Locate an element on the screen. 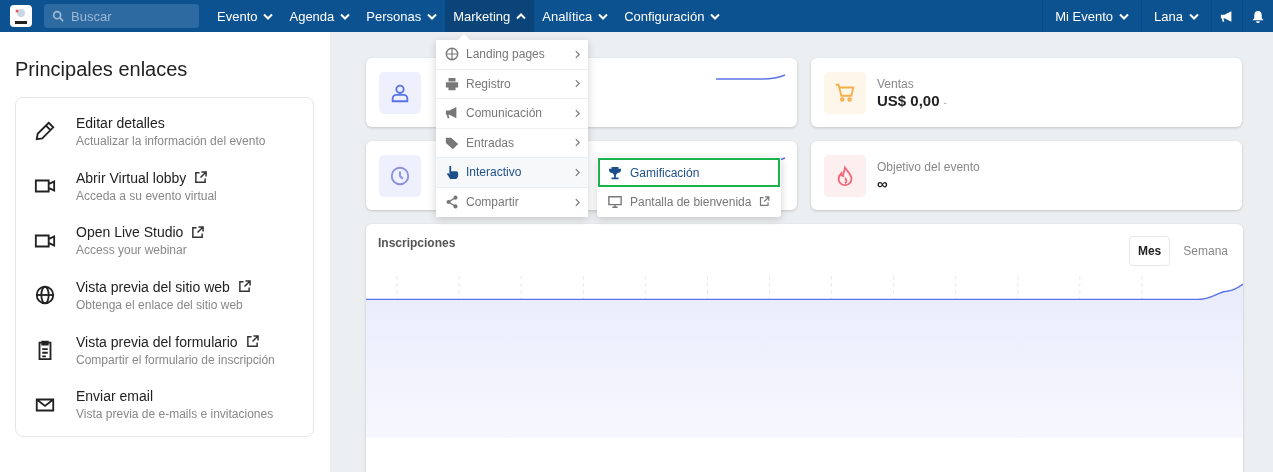 This screenshot has height=472, width=1273. nav-menu: Marketing is located at coordinates (490, 16).